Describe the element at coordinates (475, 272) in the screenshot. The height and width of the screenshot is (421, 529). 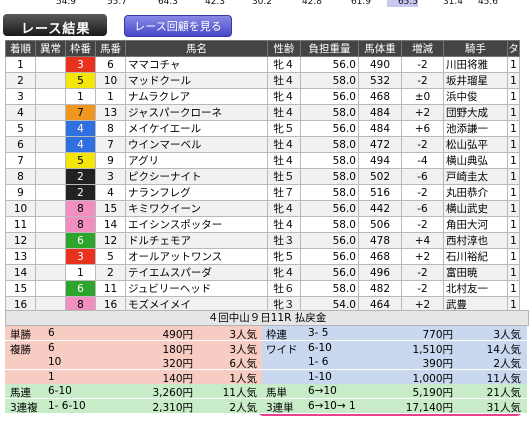
I see `jockey-cell: 富田暁` at that location.